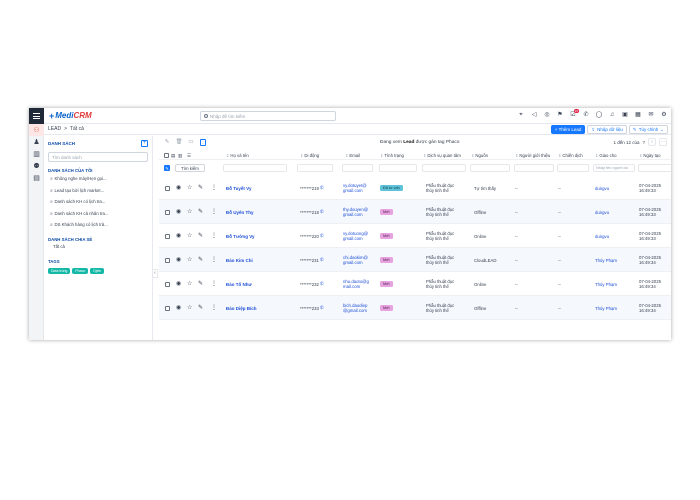 The image size is (700, 500). Describe the element at coordinates (351, 287) in the screenshot. I see `lead-email-line2: mail.com` at that location.